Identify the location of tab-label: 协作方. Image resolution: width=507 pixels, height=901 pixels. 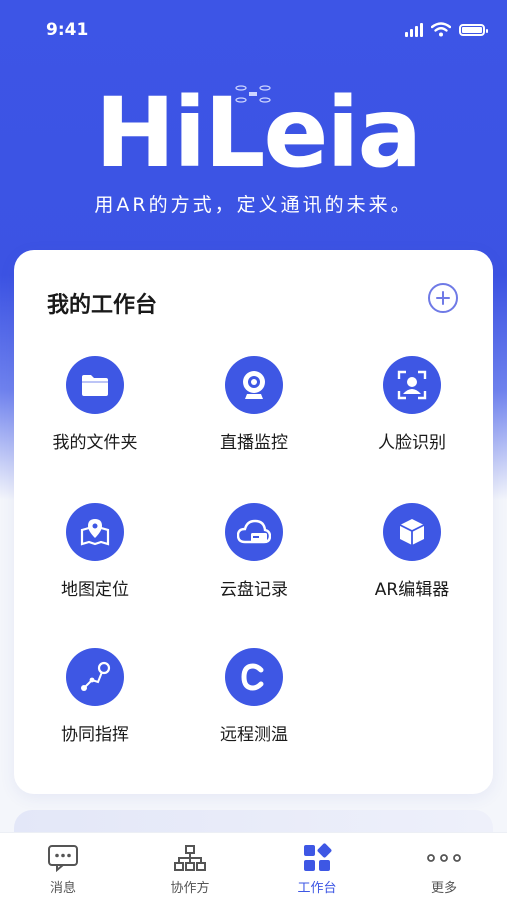
(190, 888).